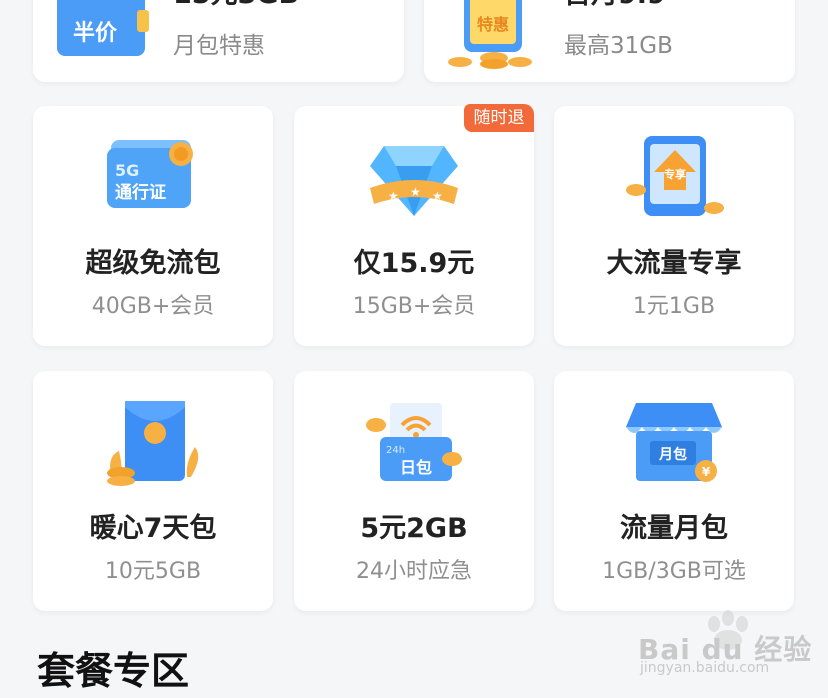 This screenshot has width=828, height=698. I want to click on package-tile-super-free: 5G 通行证 超级免流包 40GB+会员, so click(153, 226).